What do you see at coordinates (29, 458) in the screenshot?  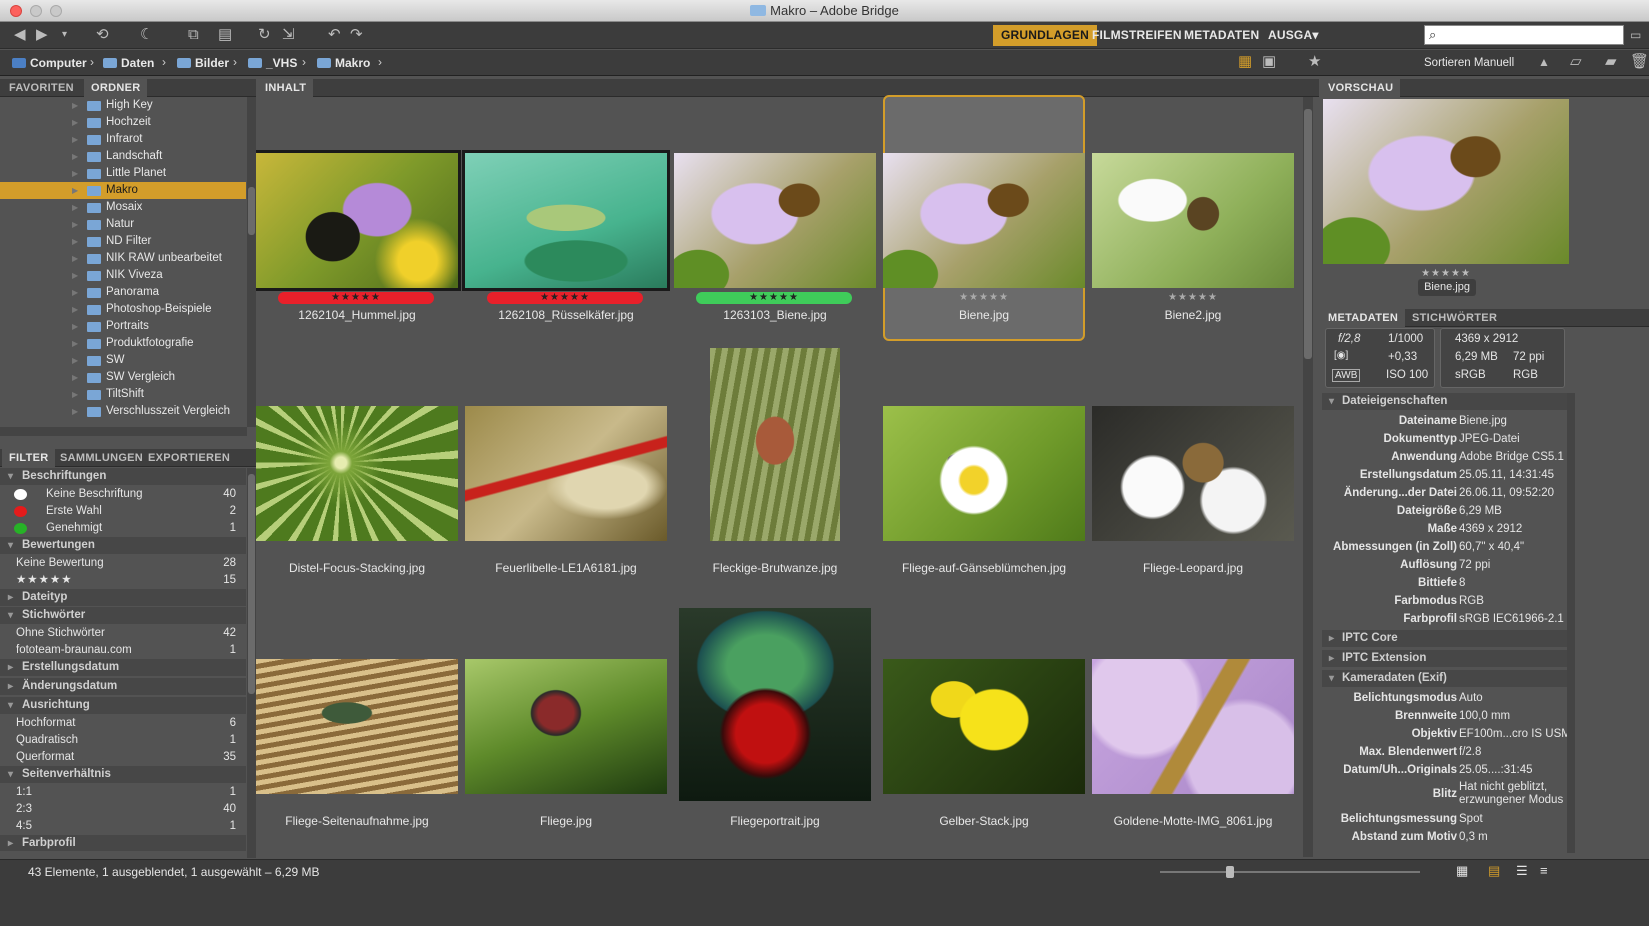 I see `tab-filter: FILTER` at bounding box center [29, 458].